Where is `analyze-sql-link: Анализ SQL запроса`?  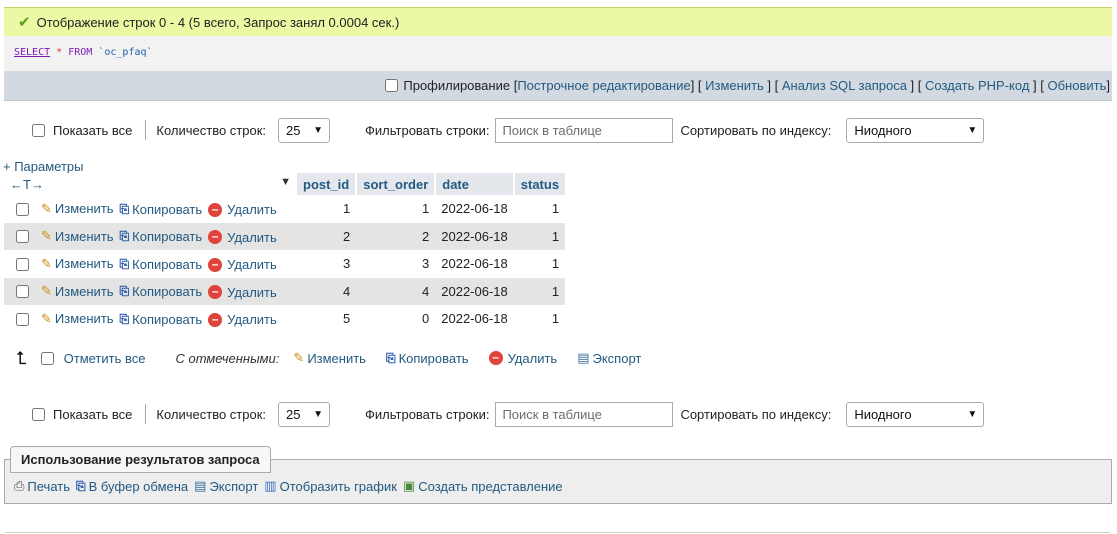
analyze-sql-link: Анализ SQL запроса is located at coordinates (844, 85).